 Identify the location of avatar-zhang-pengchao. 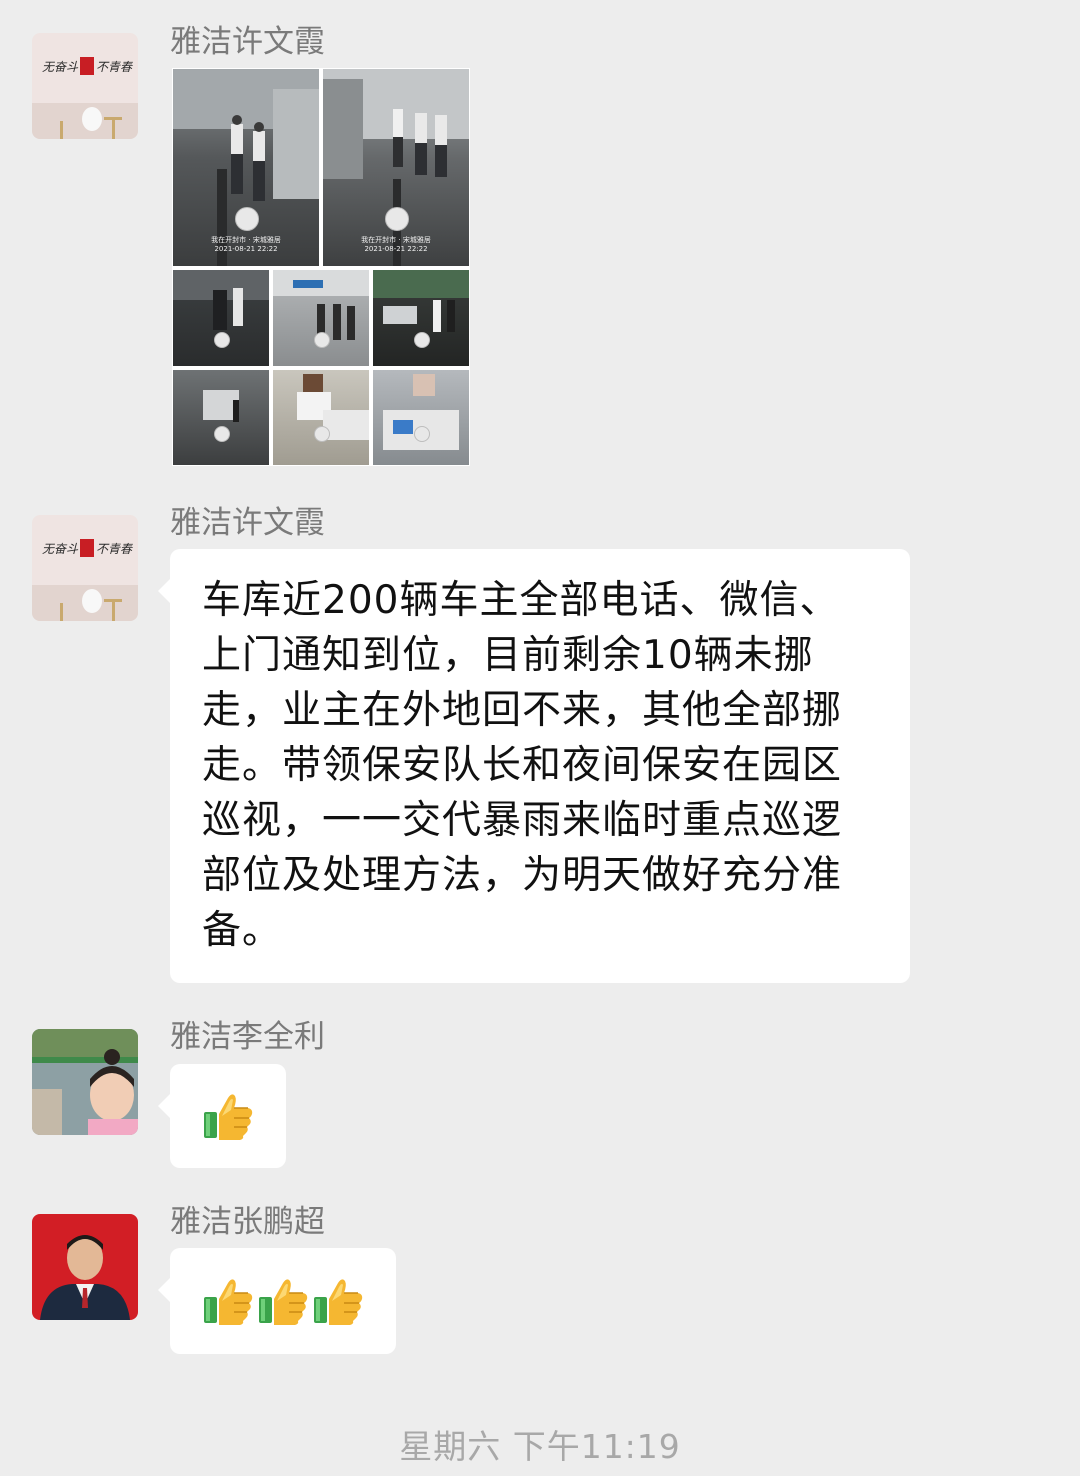
(85, 1267).